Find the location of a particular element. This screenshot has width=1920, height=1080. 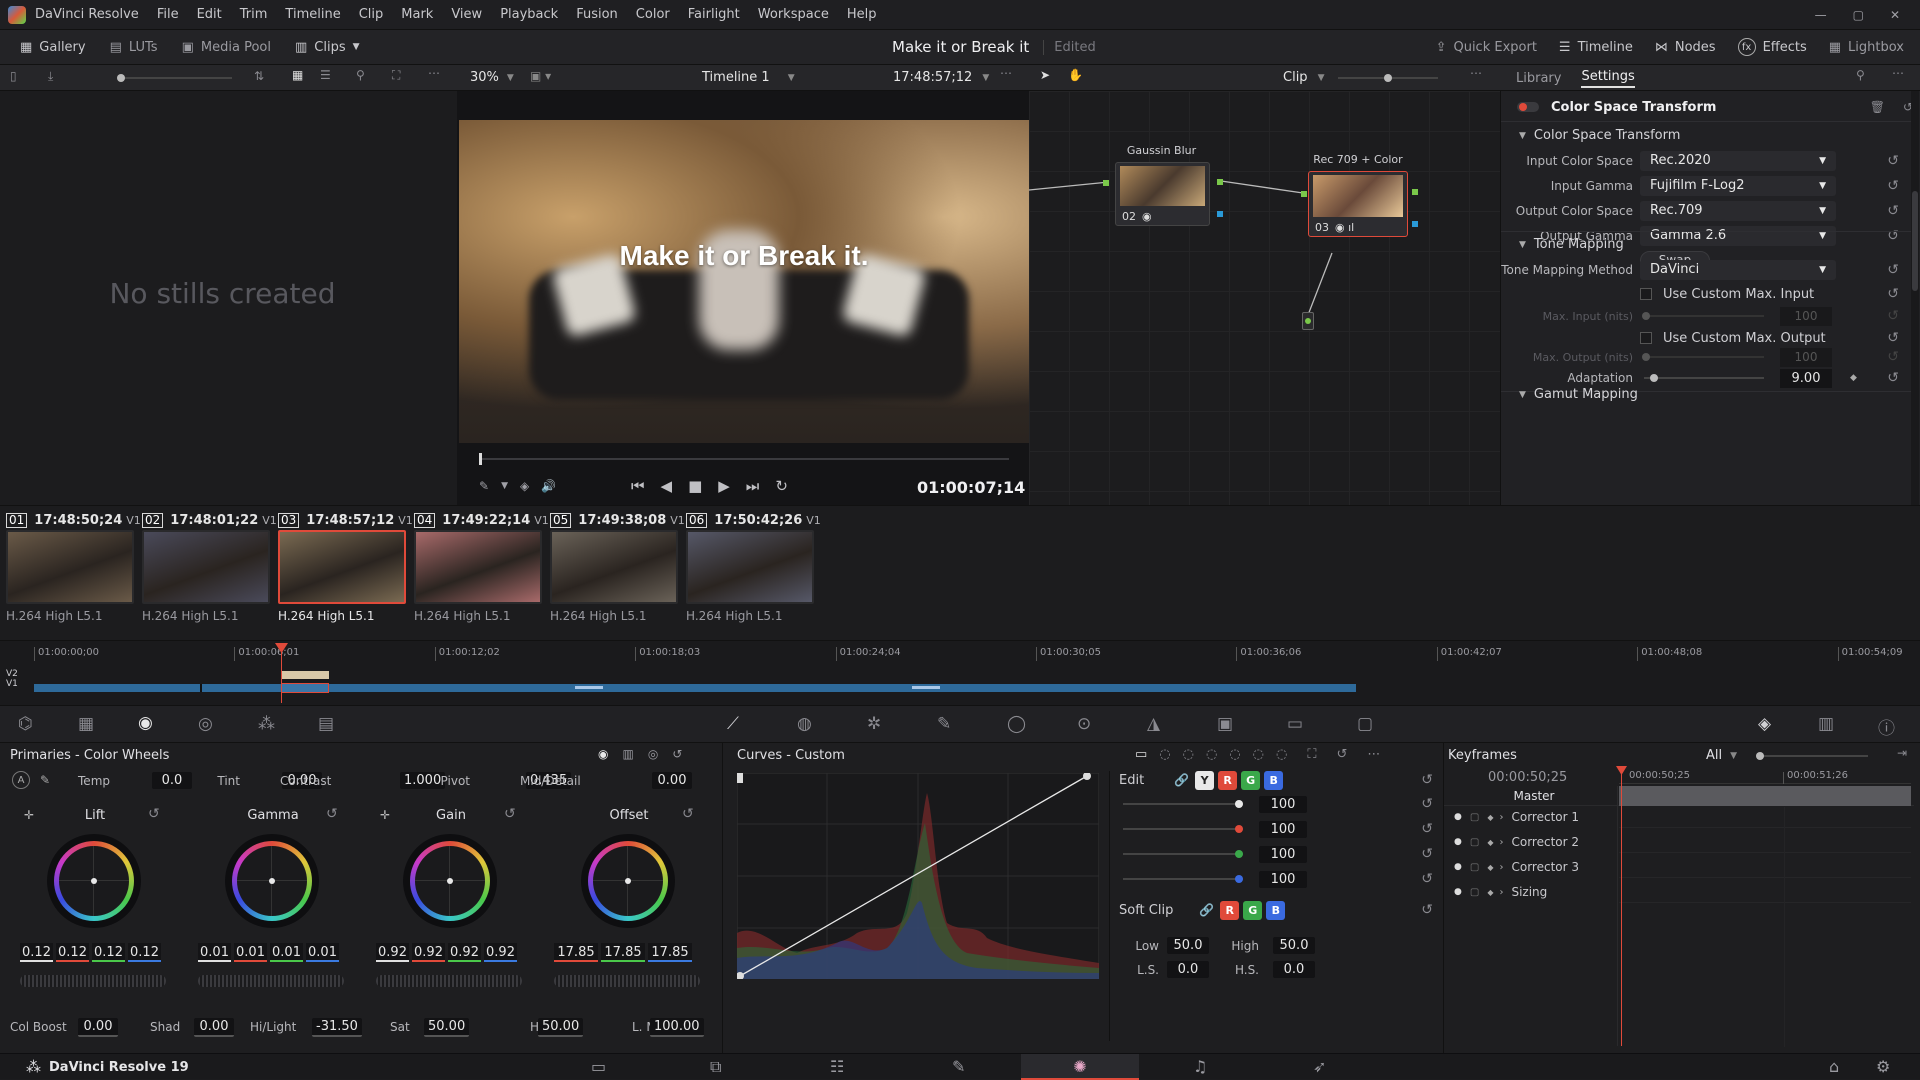

curves-icon: ⟋ is located at coordinates (733, 724).